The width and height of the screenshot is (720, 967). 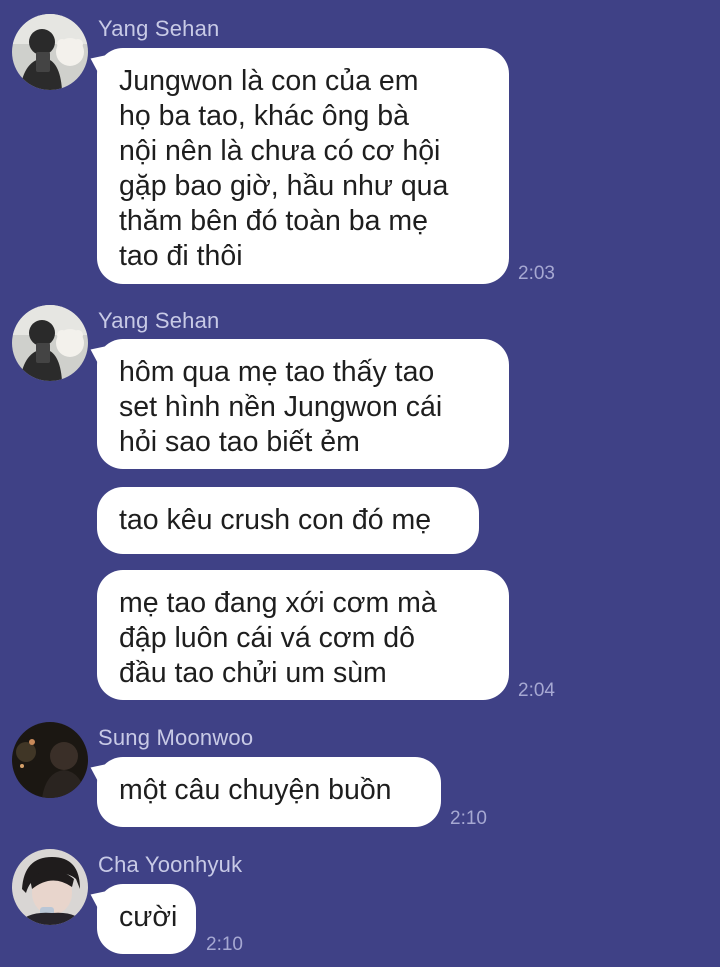 What do you see at coordinates (288, 520) in the screenshot?
I see `message-bubble: tao kêu crush con đó mẹ` at bounding box center [288, 520].